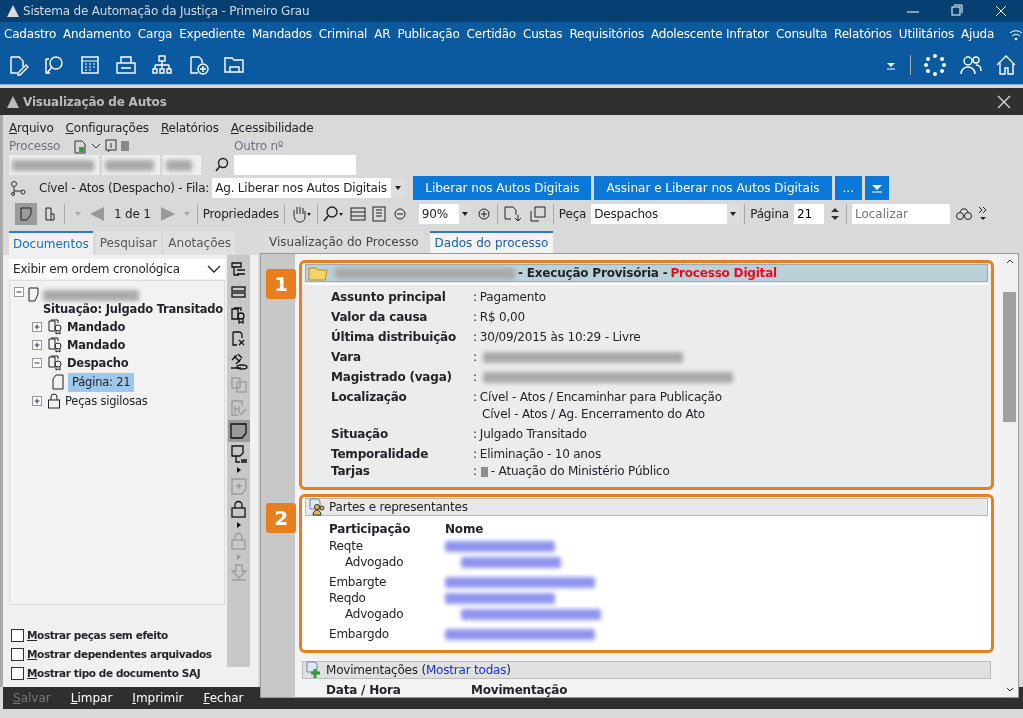  I want to click on hierarchy-icon, so click(162, 64).